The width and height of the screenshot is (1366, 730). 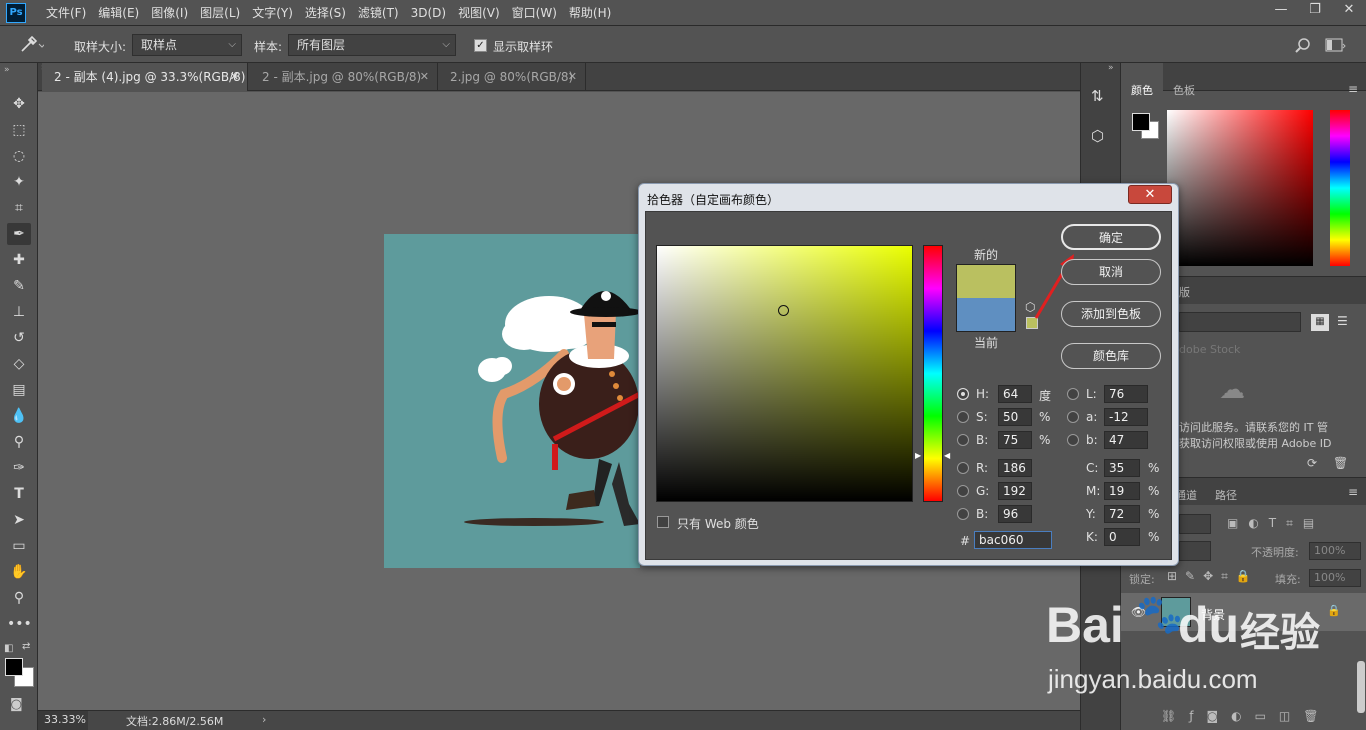 What do you see at coordinates (19, 338) in the screenshot?
I see `history-brush-tool-icon: ↺` at bounding box center [19, 338].